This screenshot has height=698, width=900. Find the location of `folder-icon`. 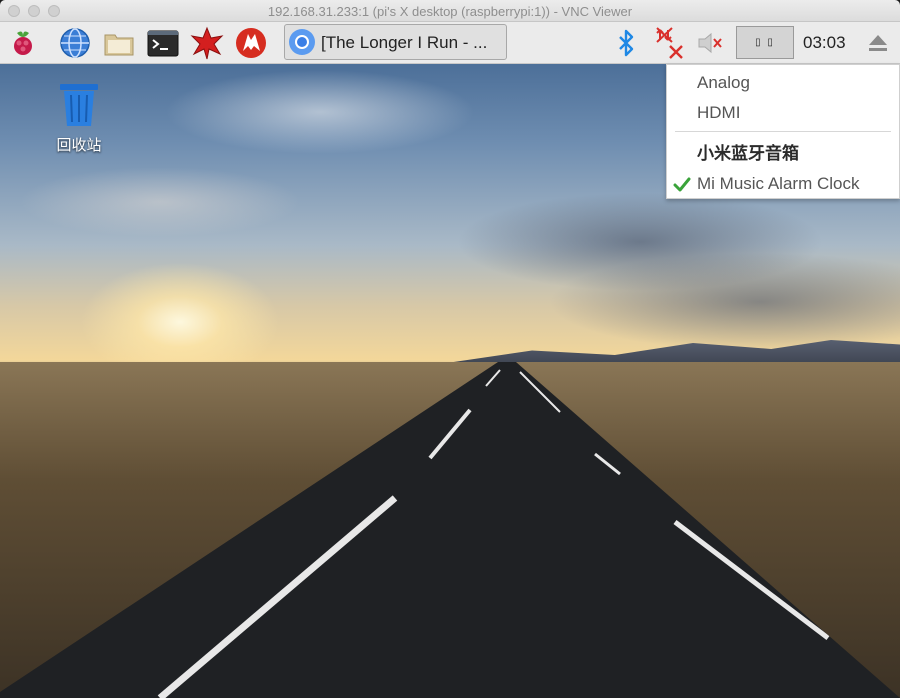

folder-icon is located at coordinates (119, 45).